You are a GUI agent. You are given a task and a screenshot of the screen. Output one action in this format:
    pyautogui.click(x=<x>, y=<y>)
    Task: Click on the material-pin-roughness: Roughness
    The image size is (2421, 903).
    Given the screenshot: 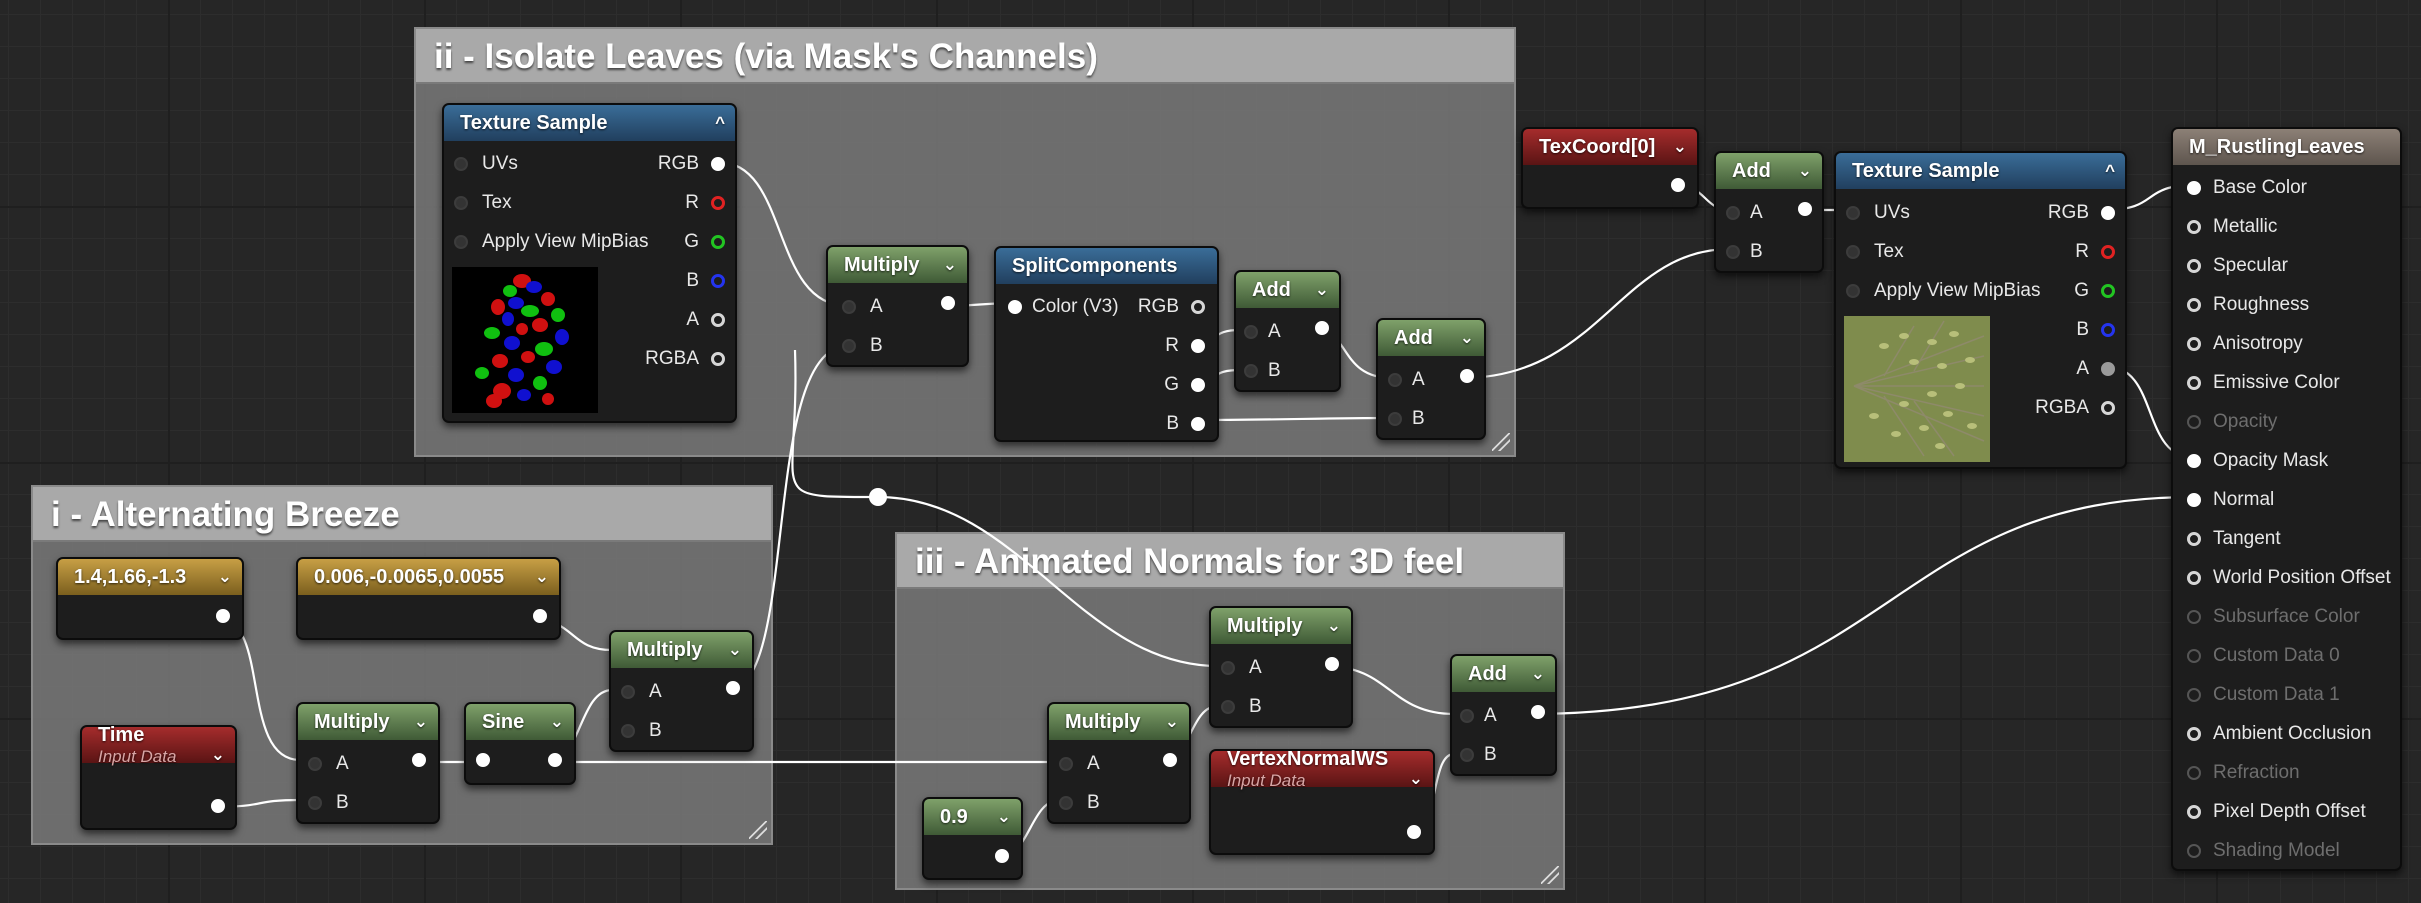 What is the action you would take?
    pyautogui.click(x=2248, y=305)
    